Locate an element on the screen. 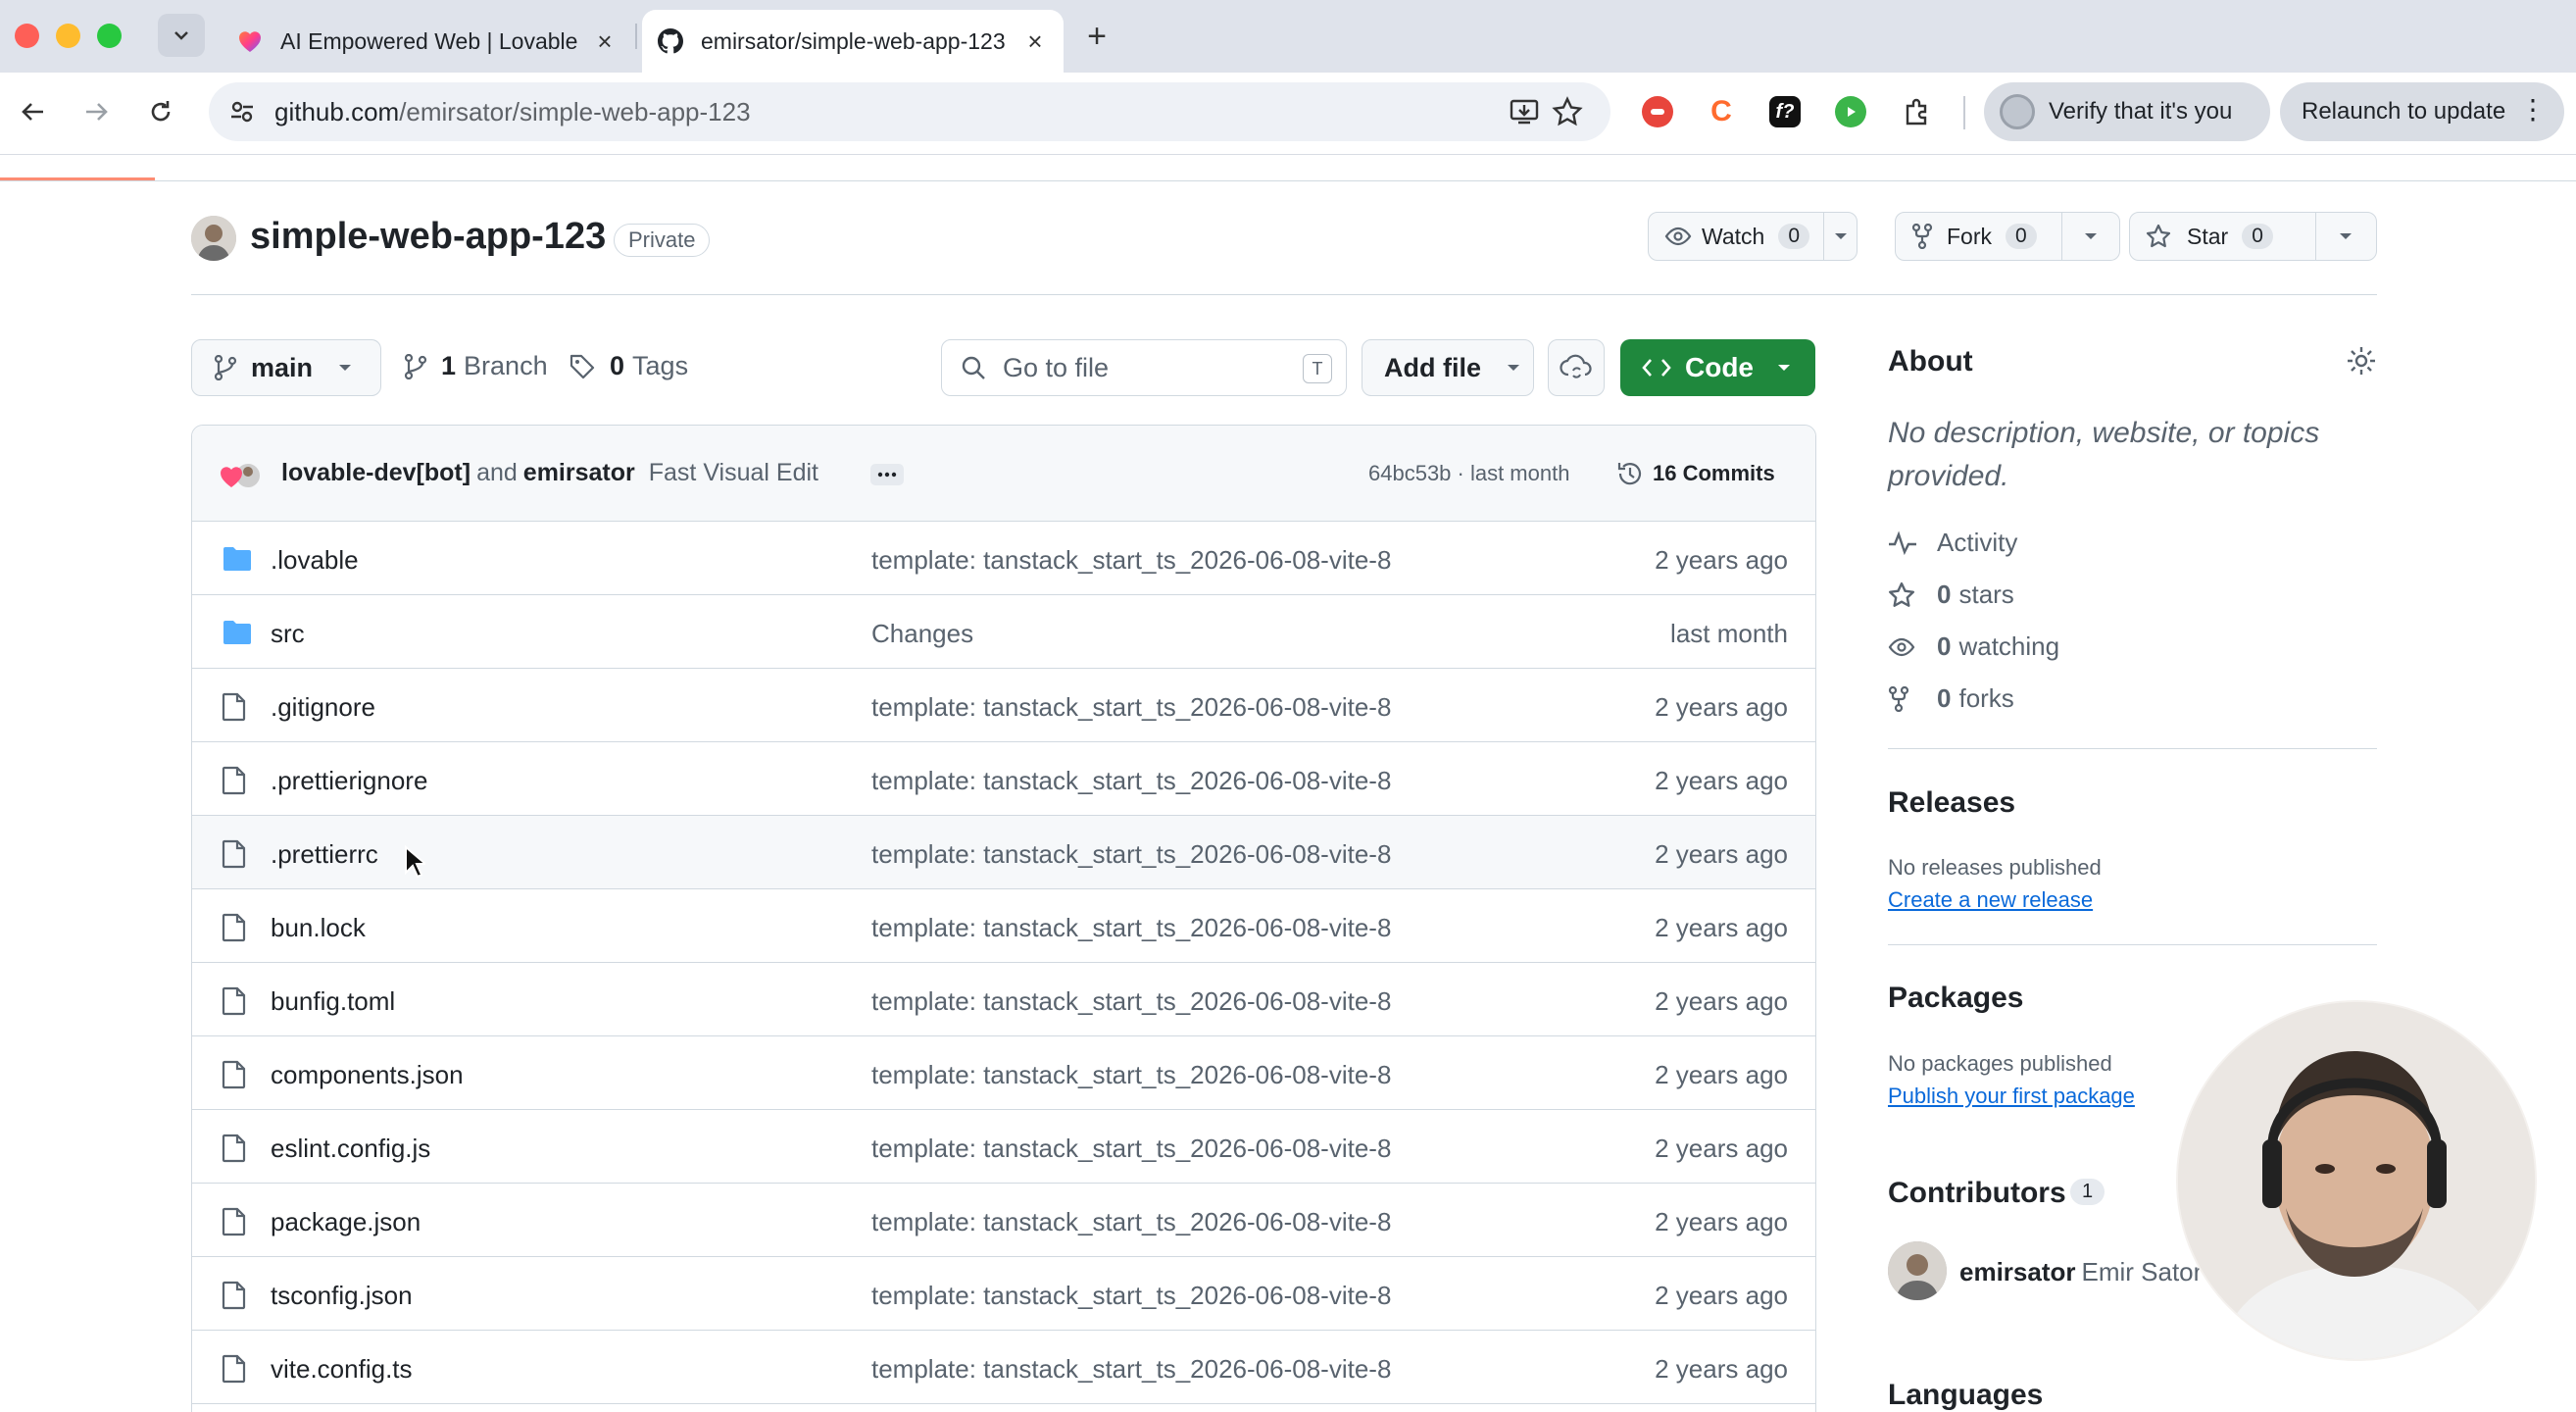 The height and width of the screenshot is (1412, 2576). file-commit-message: Changes is located at coordinates (922, 634).